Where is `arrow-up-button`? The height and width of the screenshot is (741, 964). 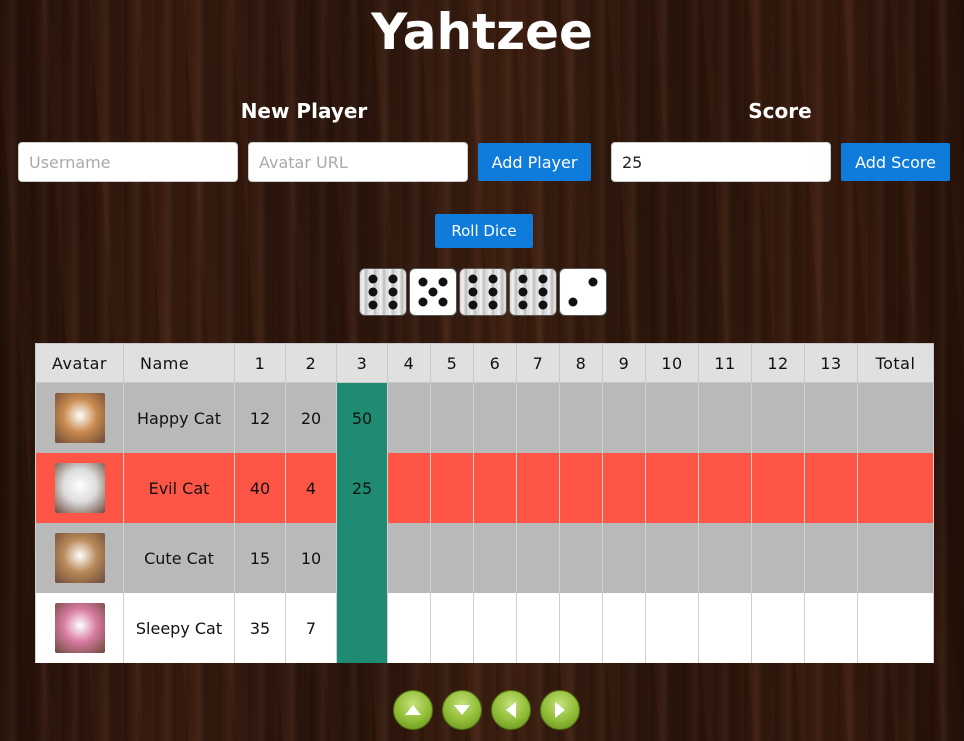
arrow-up-button is located at coordinates (413, 710).